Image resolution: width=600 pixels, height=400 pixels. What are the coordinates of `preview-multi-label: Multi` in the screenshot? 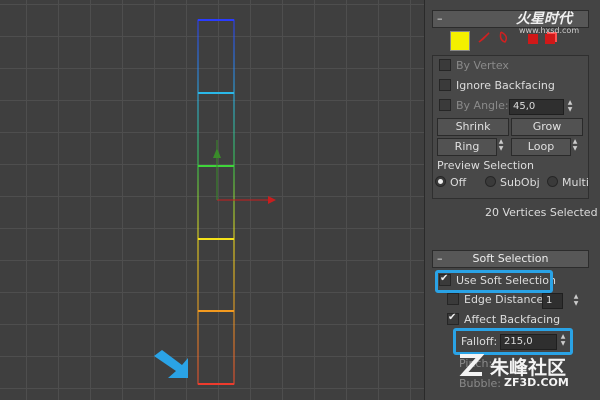 It's located at (575, 182).